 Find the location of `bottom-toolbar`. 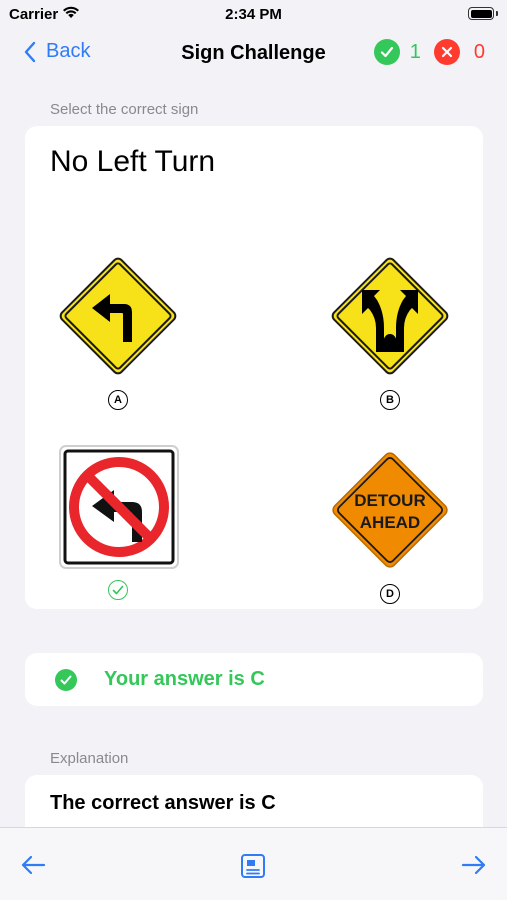

bottom-toolbar is located at coordinates (253, 863).